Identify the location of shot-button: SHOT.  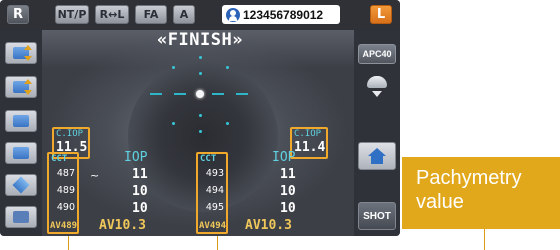
(377, 216).